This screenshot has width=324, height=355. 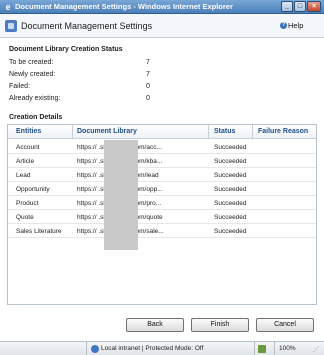 I want to click on status-row-failed: Failed: 0, so click(x=79, y=88).